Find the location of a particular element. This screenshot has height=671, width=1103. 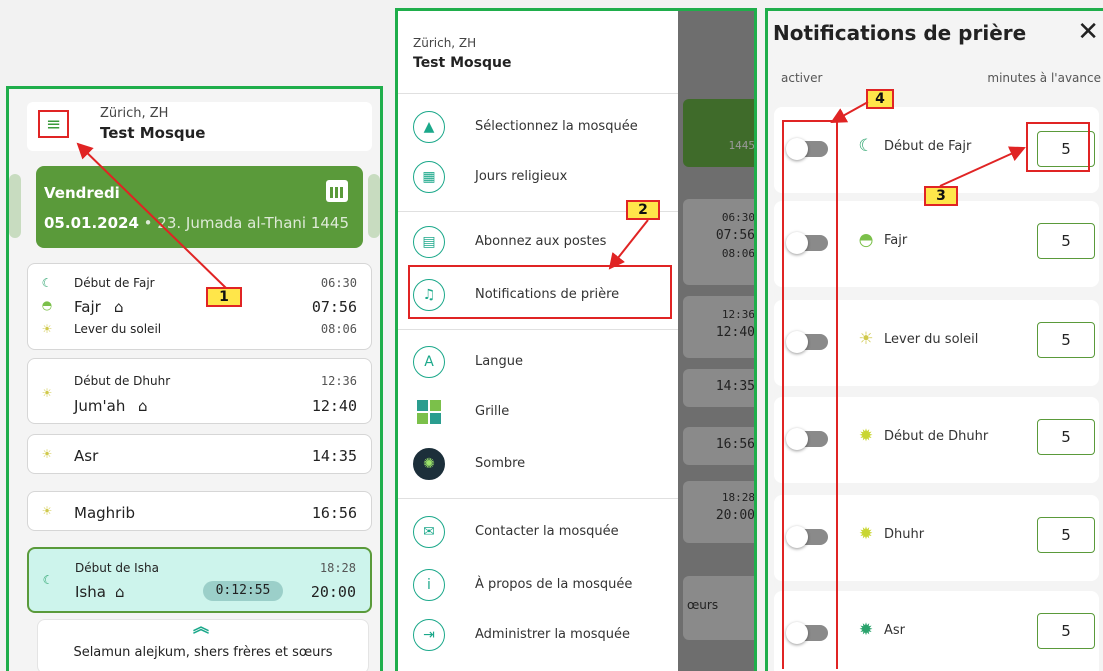

date-line: 05.01.2024 • 23. Jumada al-Thani 1445 is located at coordinates (196, 223).